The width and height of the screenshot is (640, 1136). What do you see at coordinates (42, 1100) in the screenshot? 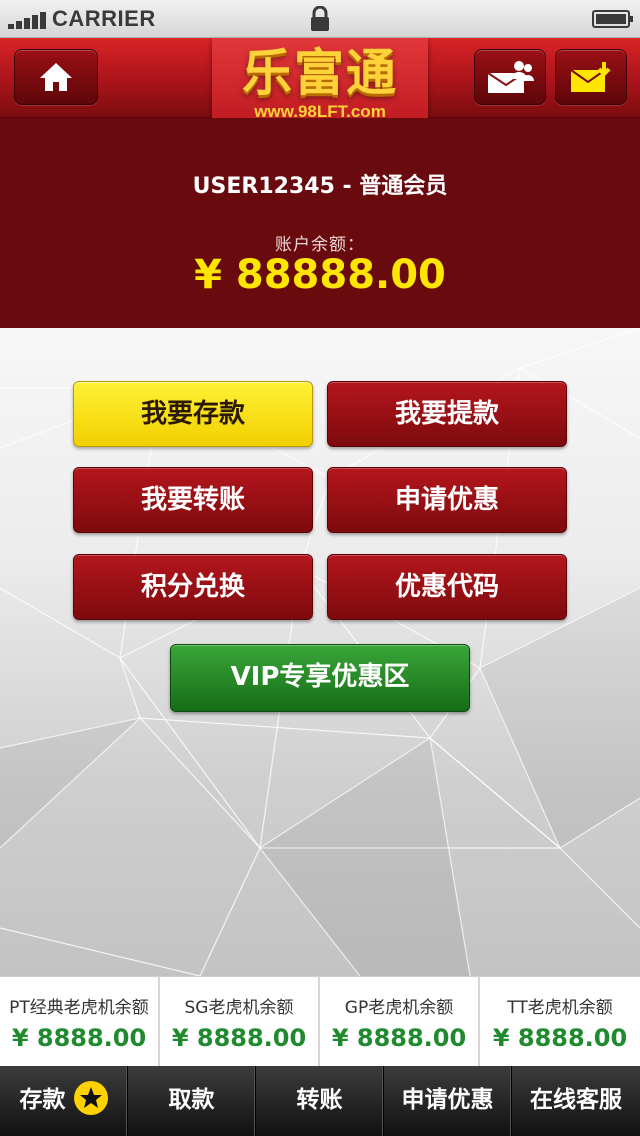
I see `tab-label: 存款` at bounding box center [42, 1100].